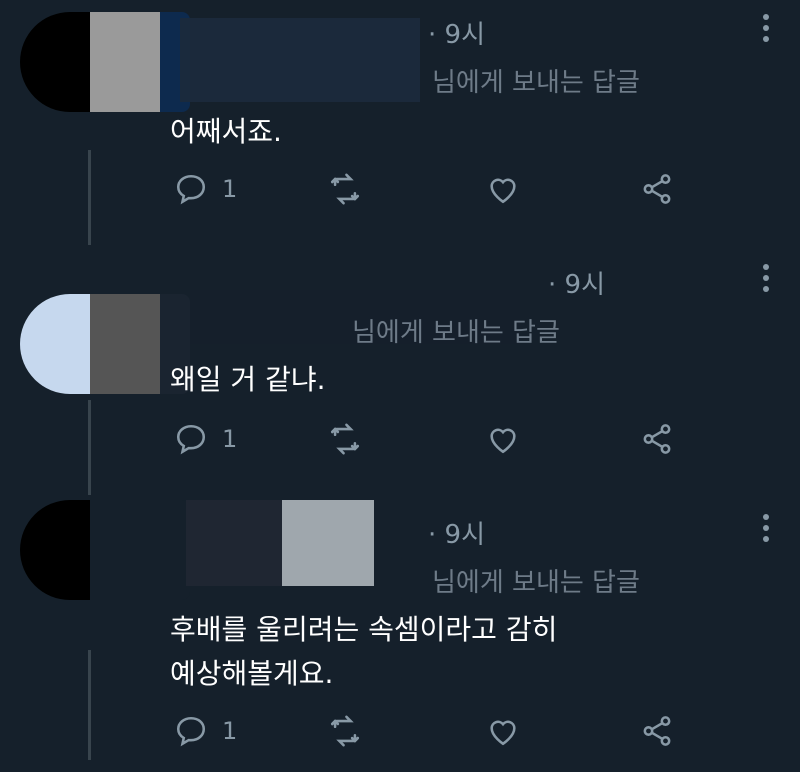 This screenshot has width=800, height=772. Describe the element at coordinates (226, 131) in the screenshot. I see `tweet-text: 어째서죠.` at that location.